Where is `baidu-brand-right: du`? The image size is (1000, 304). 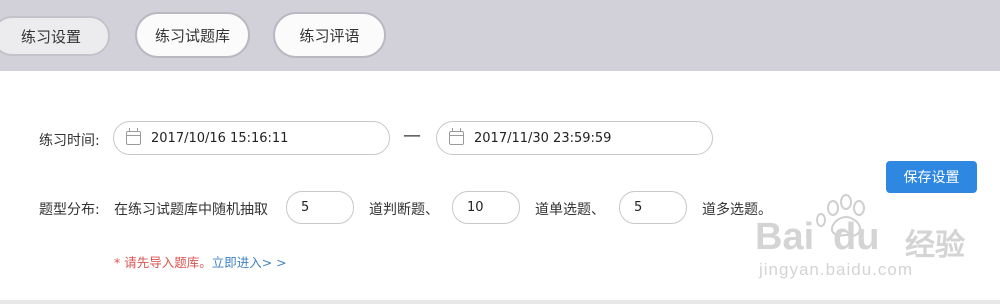 baidu-brand-right: du is located at coordinates (856, 237).